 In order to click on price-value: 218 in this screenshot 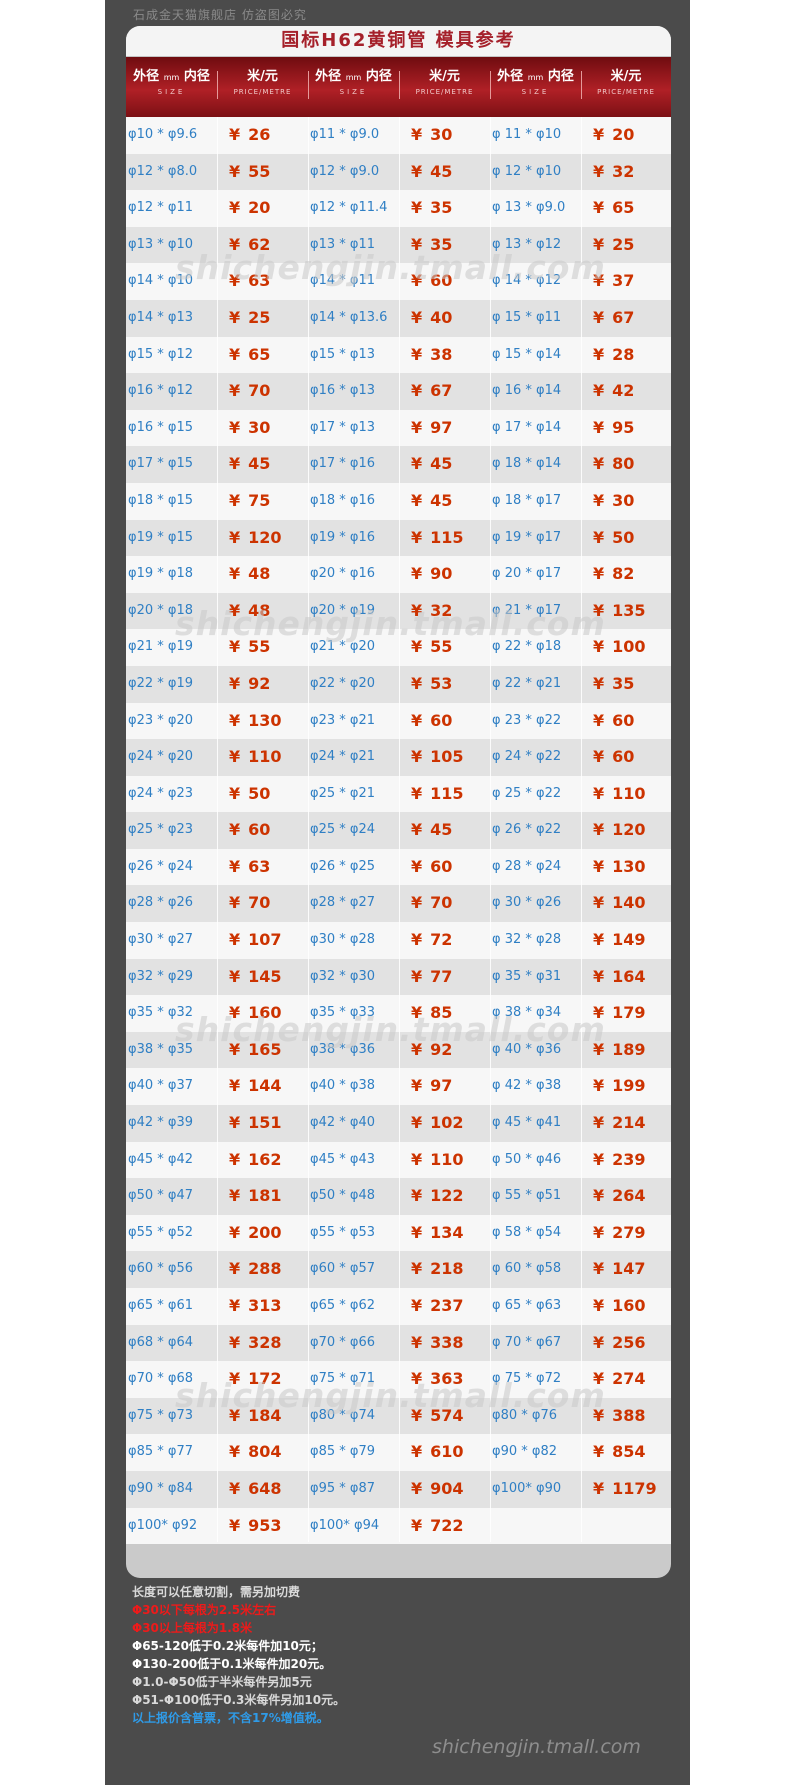, I will do `click(447, 1269)`.